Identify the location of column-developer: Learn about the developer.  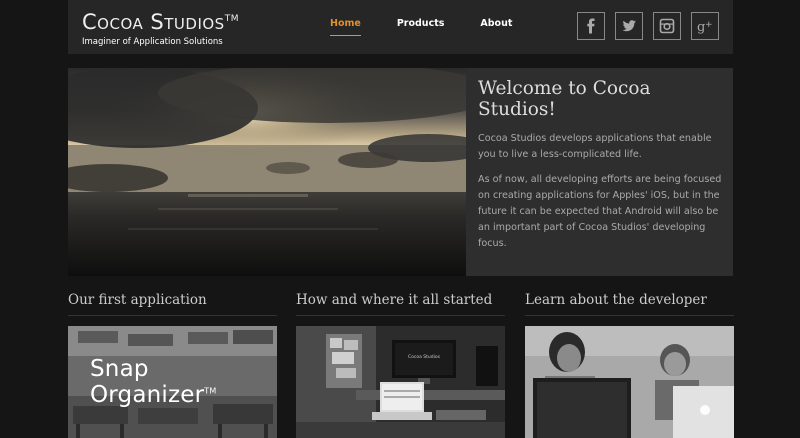
(629, 365).